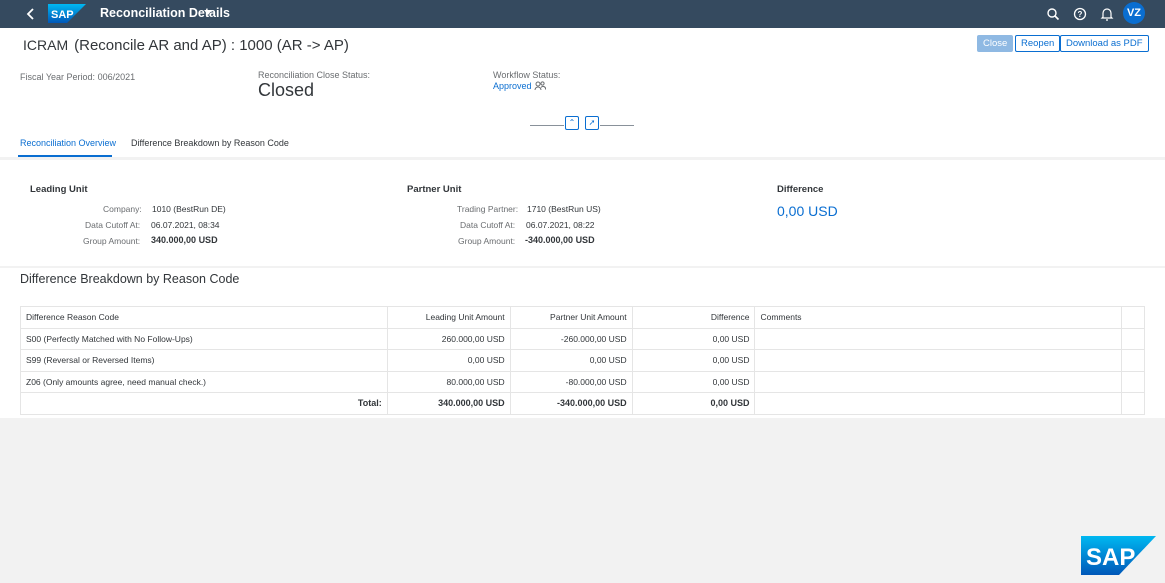 Image resolution: width=1165 pixels, height=583 pixels. What do you see at coordinates (204, 317) in the screenshot?
I see `column-header-reason: Difference Reason Code` at bounding box center [204, 317].